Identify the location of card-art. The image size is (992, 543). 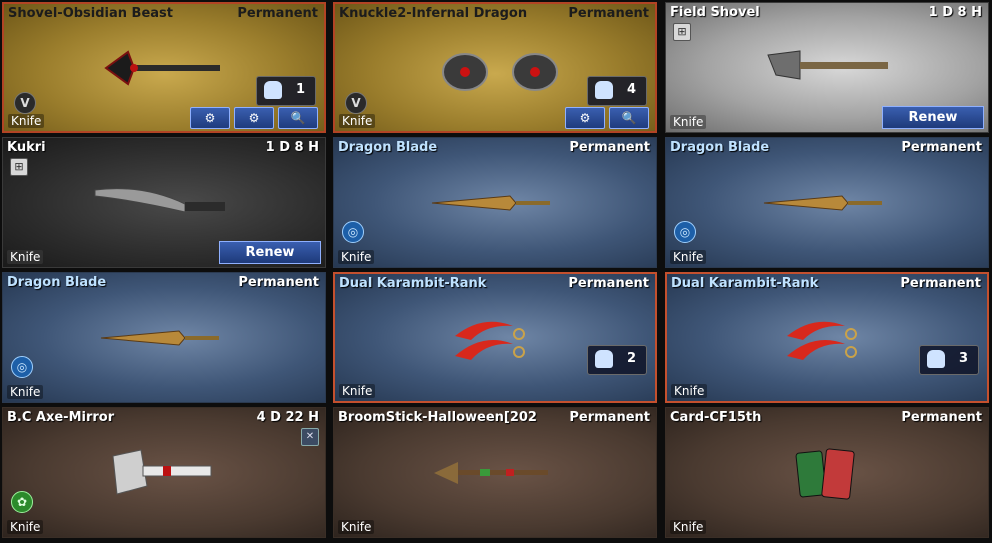
(825, 474).